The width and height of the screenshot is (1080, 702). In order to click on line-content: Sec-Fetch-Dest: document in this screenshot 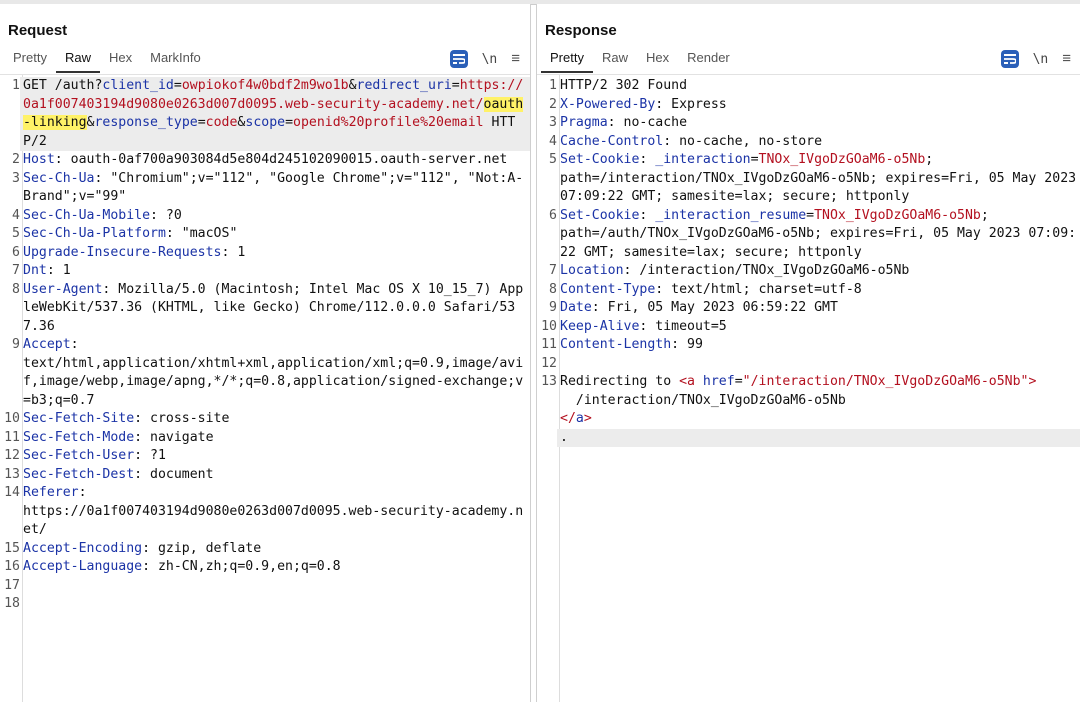, I will do `click(275, 475)`.